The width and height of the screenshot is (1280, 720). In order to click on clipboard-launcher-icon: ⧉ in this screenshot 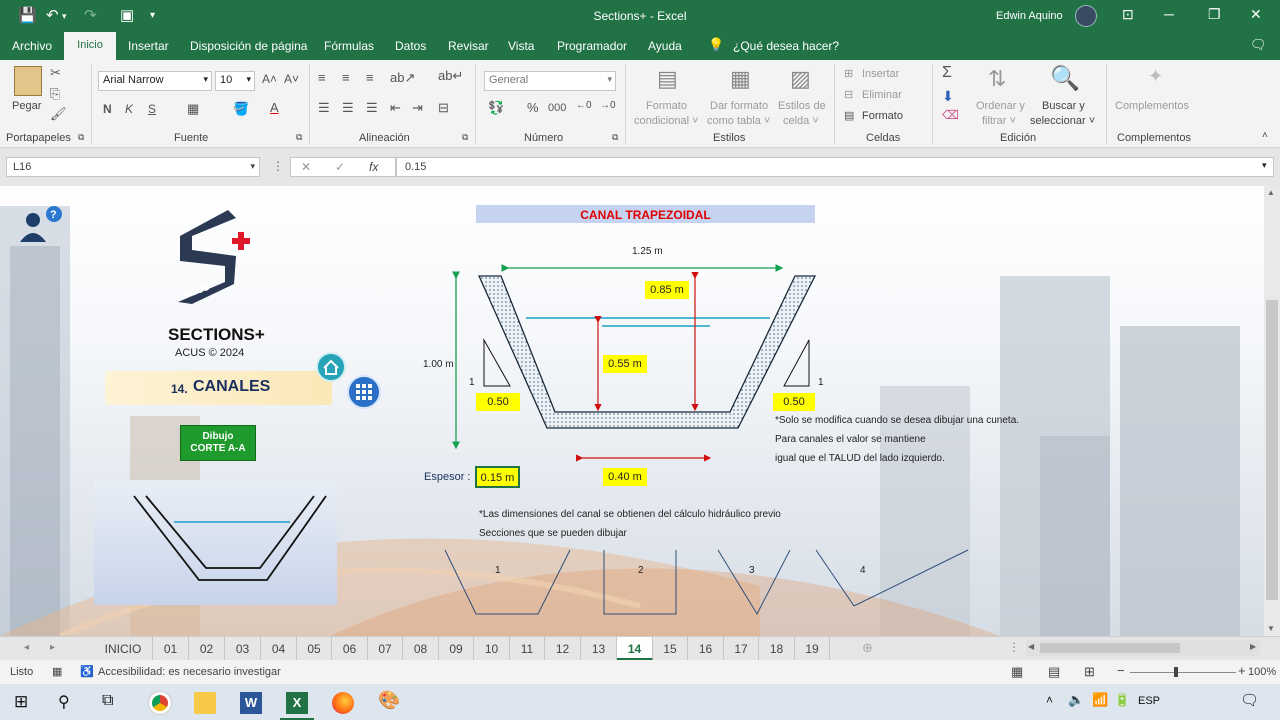, I will do `click(81, 137)`.